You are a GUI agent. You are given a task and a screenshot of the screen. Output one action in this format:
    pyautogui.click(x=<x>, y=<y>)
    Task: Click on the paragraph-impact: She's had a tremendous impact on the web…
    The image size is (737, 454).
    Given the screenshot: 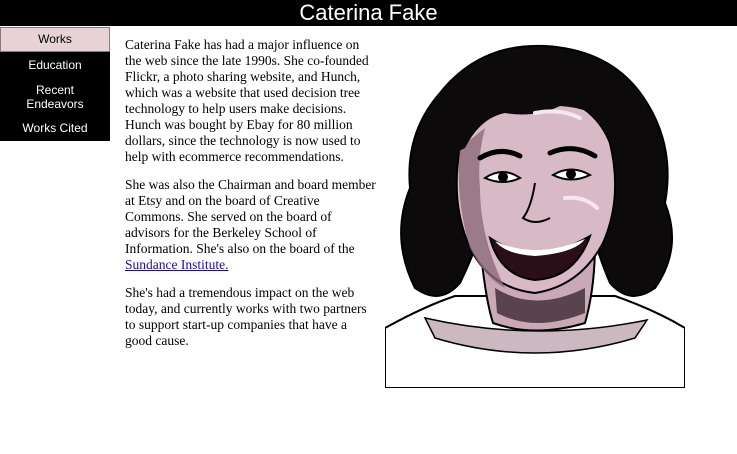 What is the action you would take?
    pyautogui.click(x=246, y=316)
    